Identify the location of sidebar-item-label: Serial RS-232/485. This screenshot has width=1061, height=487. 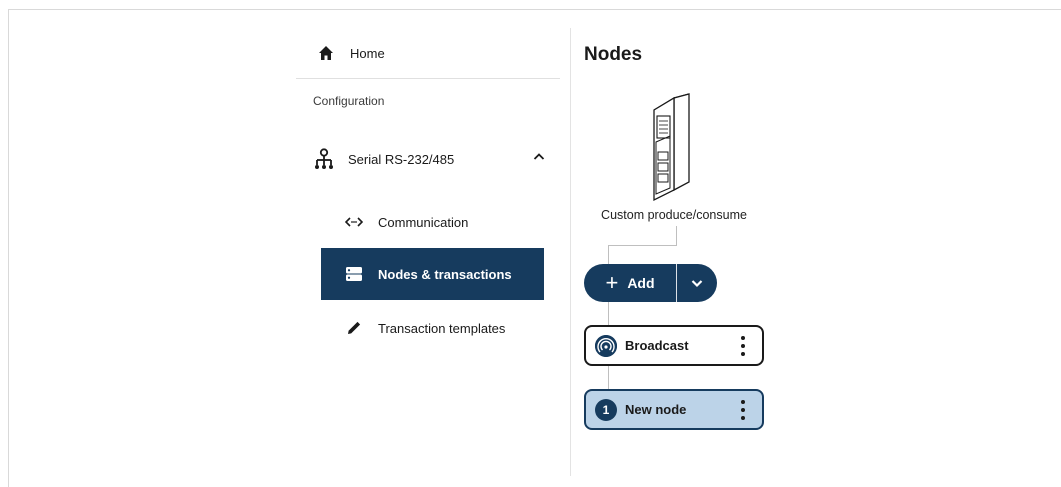
(401, 159).